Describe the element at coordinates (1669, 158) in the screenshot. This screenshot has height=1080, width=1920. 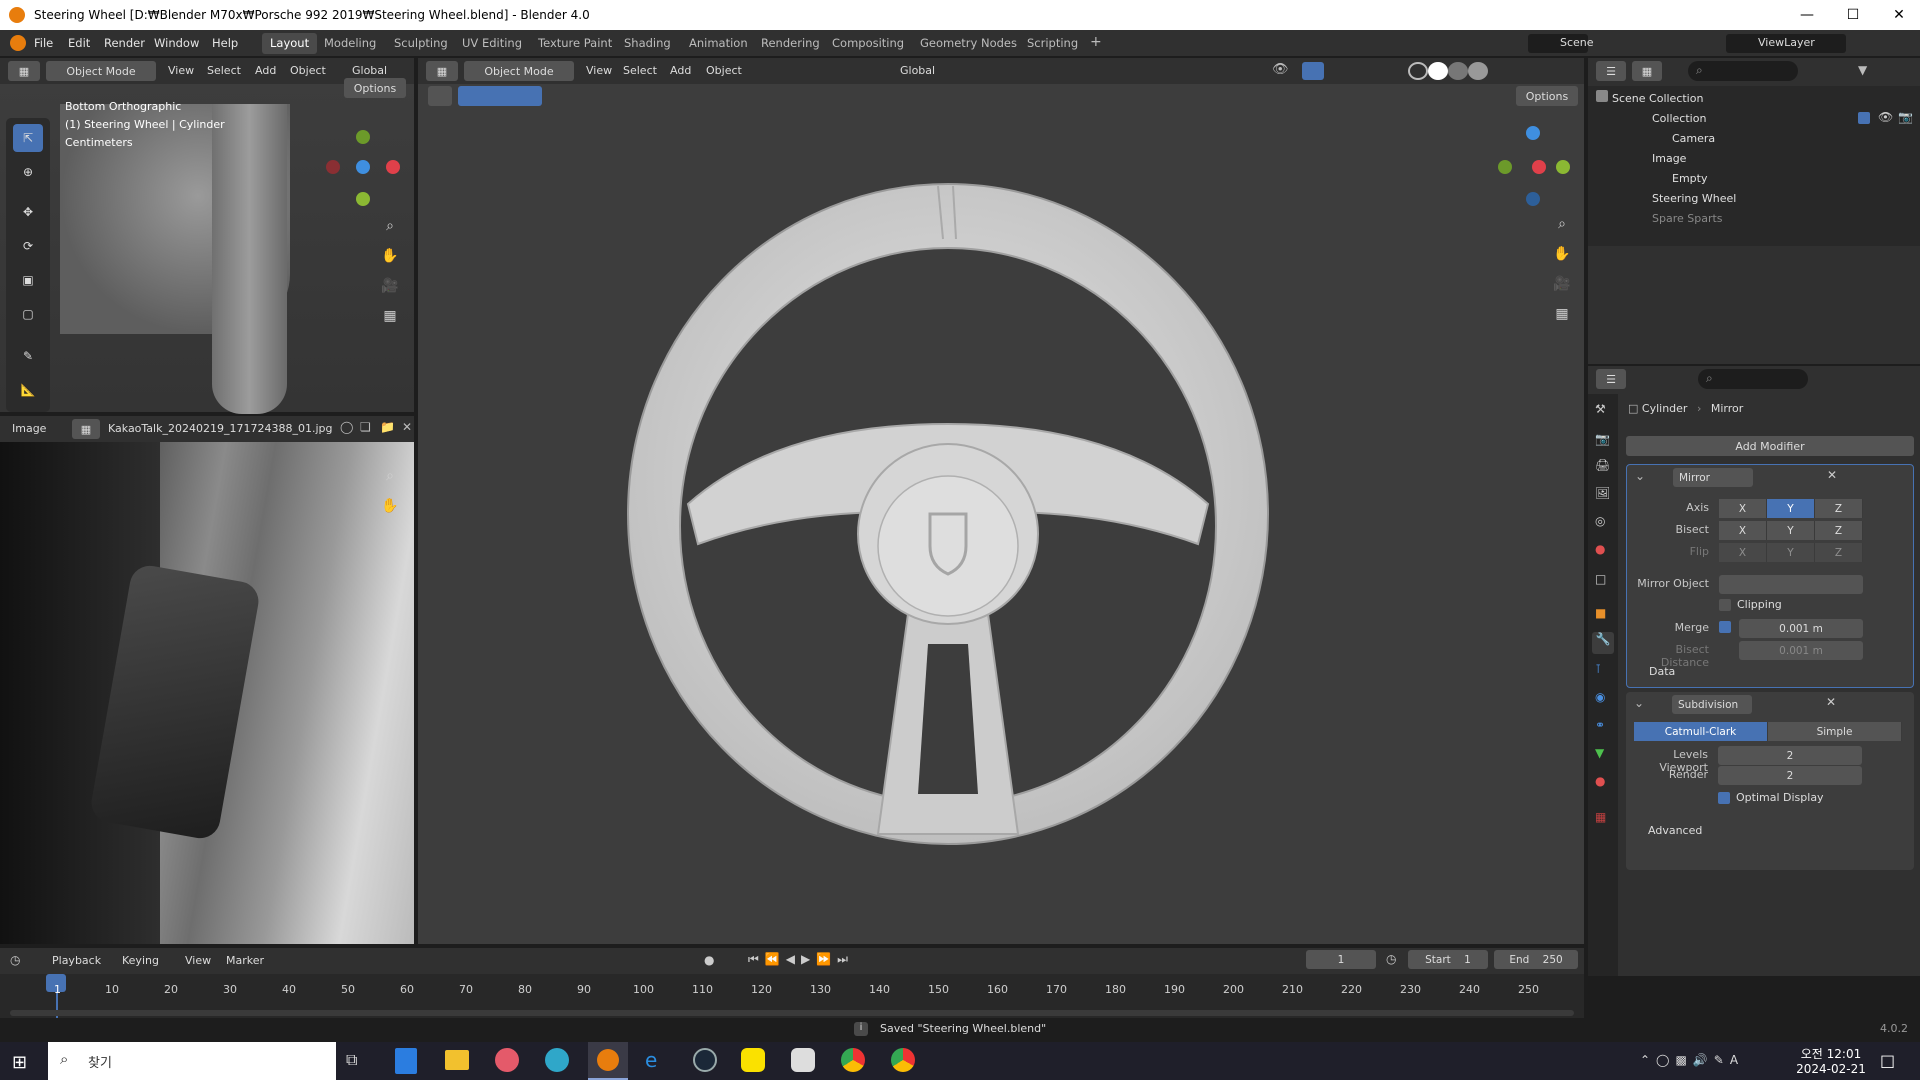
I see `outliner-item-image: Image` at that location.